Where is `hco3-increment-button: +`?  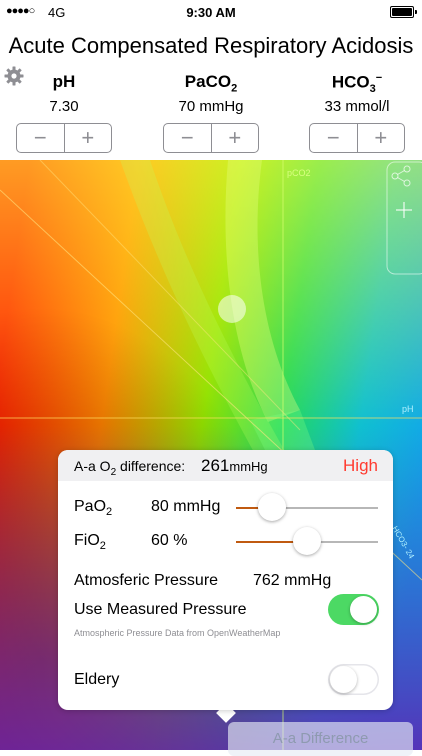 hco3-increment-button: + is located at coordinates (381, 138).